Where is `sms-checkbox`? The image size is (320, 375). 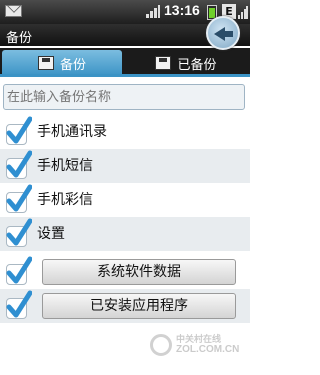
sms-checkbox is located at coordinates (18, 165).